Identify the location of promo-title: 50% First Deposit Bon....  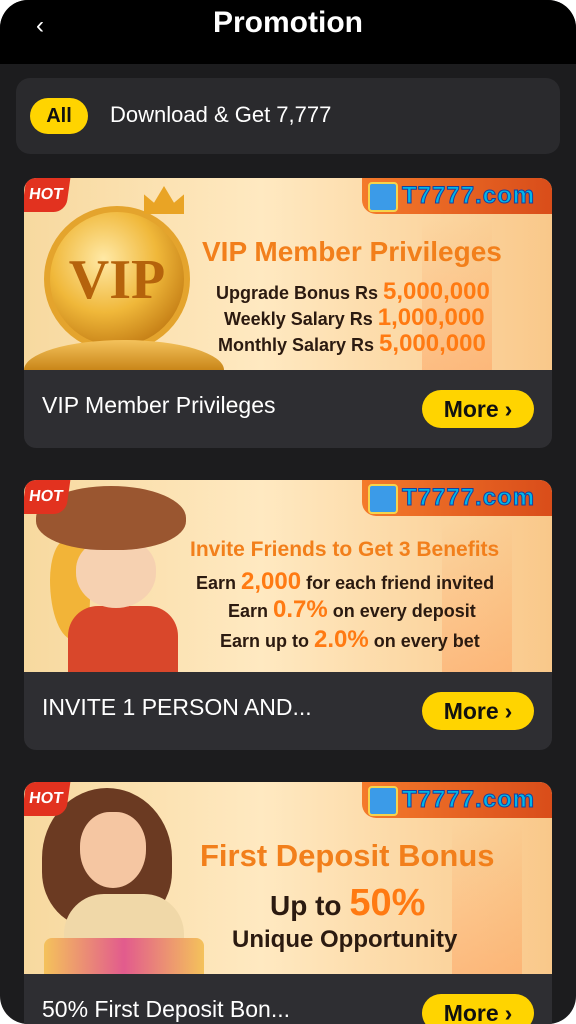
(166, 1009).